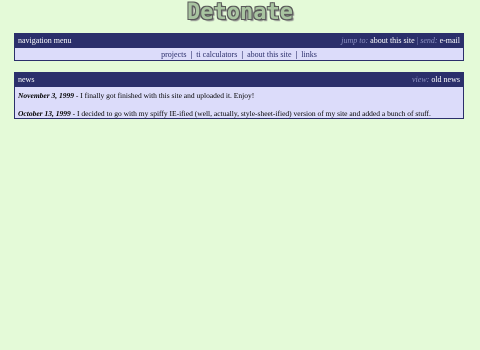 Image resolution: width=480 pixels, height=350 pixels. What do you see at coordinates (392, 40) in the screenshot?
I see `jump-to-about-link: about this site` at bounding box center [392, 40].